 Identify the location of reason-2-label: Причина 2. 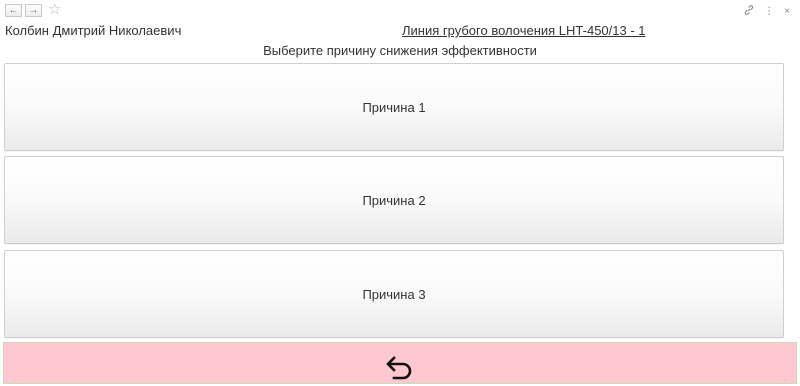
(394, 200).